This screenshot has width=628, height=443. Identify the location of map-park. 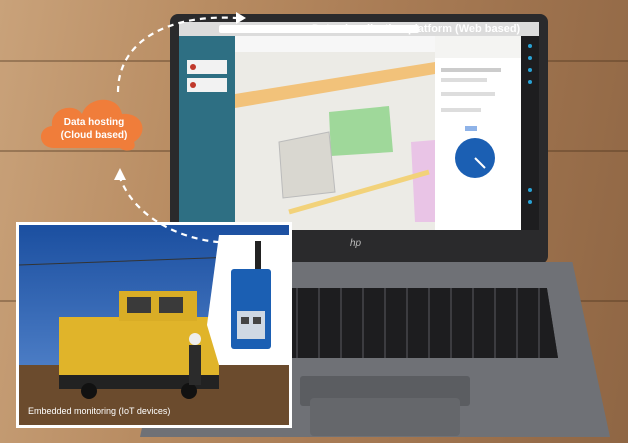
(361, 131).